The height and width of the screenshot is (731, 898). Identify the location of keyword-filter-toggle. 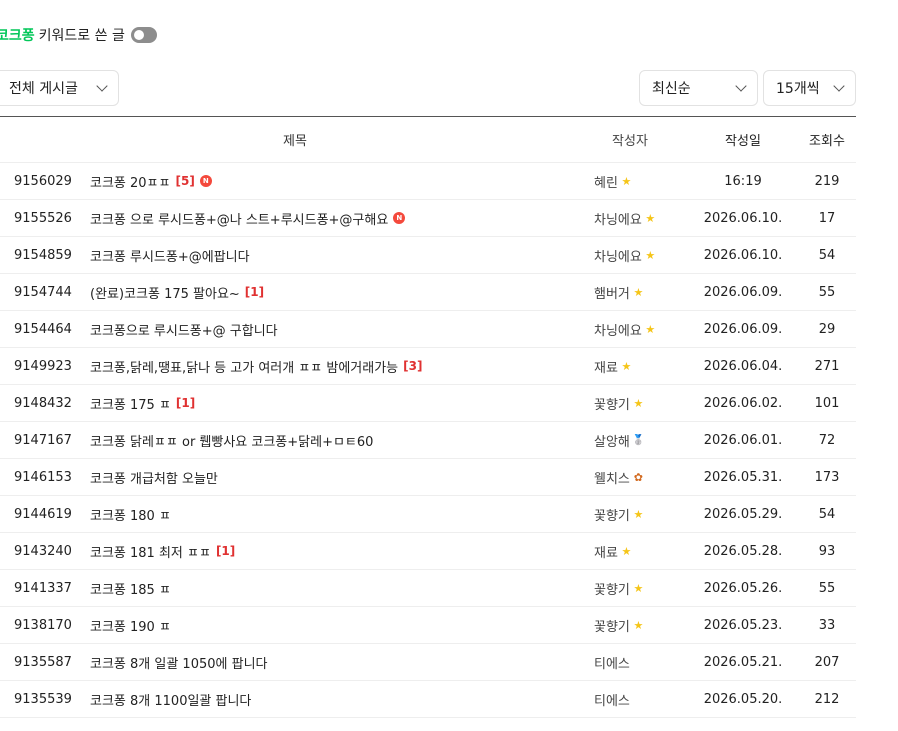
(143, 35).